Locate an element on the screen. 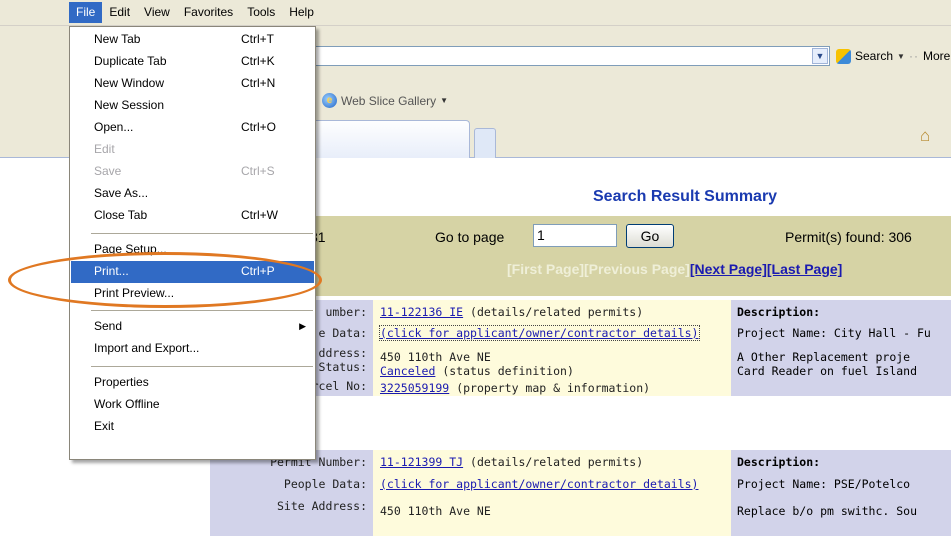 The image size is (951, 536). address-input is located at coordinates (565, 56).